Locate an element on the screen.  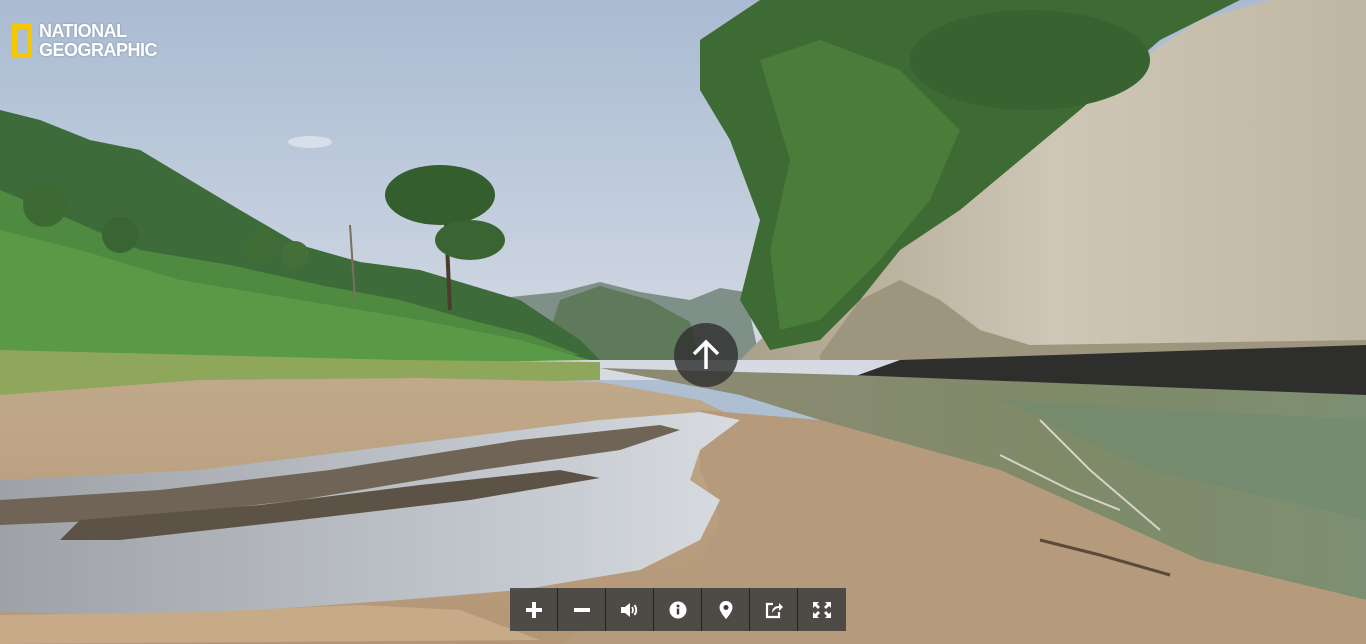
fullscreen-button is located at coordinates (822, 609).